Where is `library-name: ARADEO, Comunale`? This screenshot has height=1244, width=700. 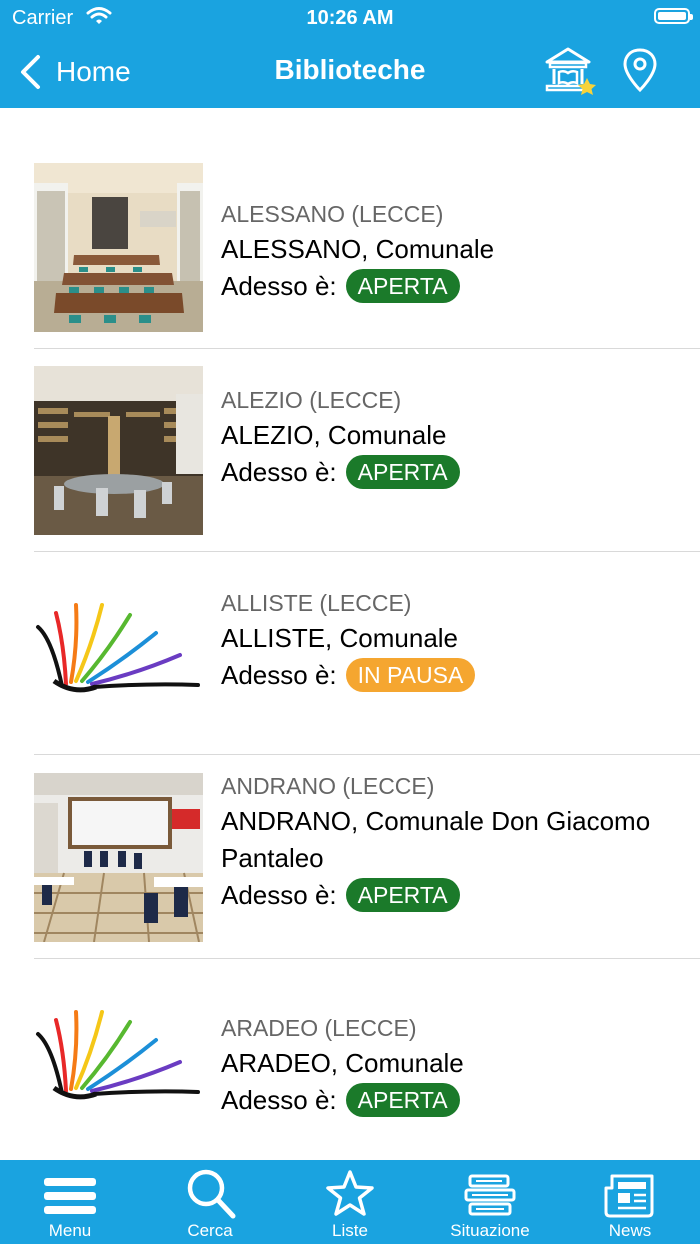
library-name: ARADEO, Comunale is located at coordinates (342, 1063).